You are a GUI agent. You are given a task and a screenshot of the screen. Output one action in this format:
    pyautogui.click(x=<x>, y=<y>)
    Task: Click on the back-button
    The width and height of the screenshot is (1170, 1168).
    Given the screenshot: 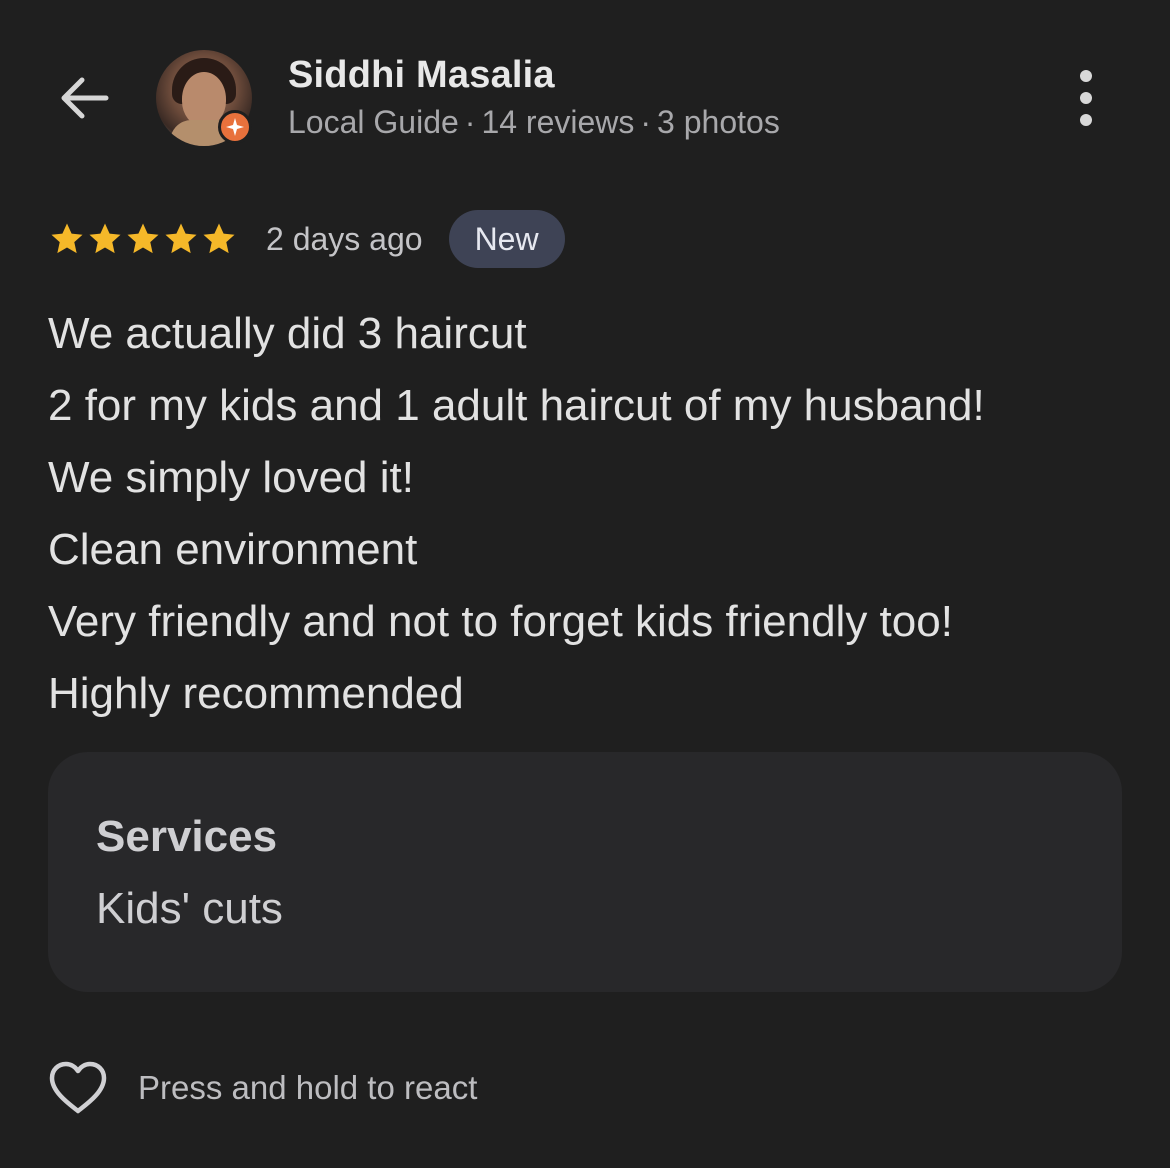 What is the action you would take?
    pyautogui.click(x=84, y=100)
    